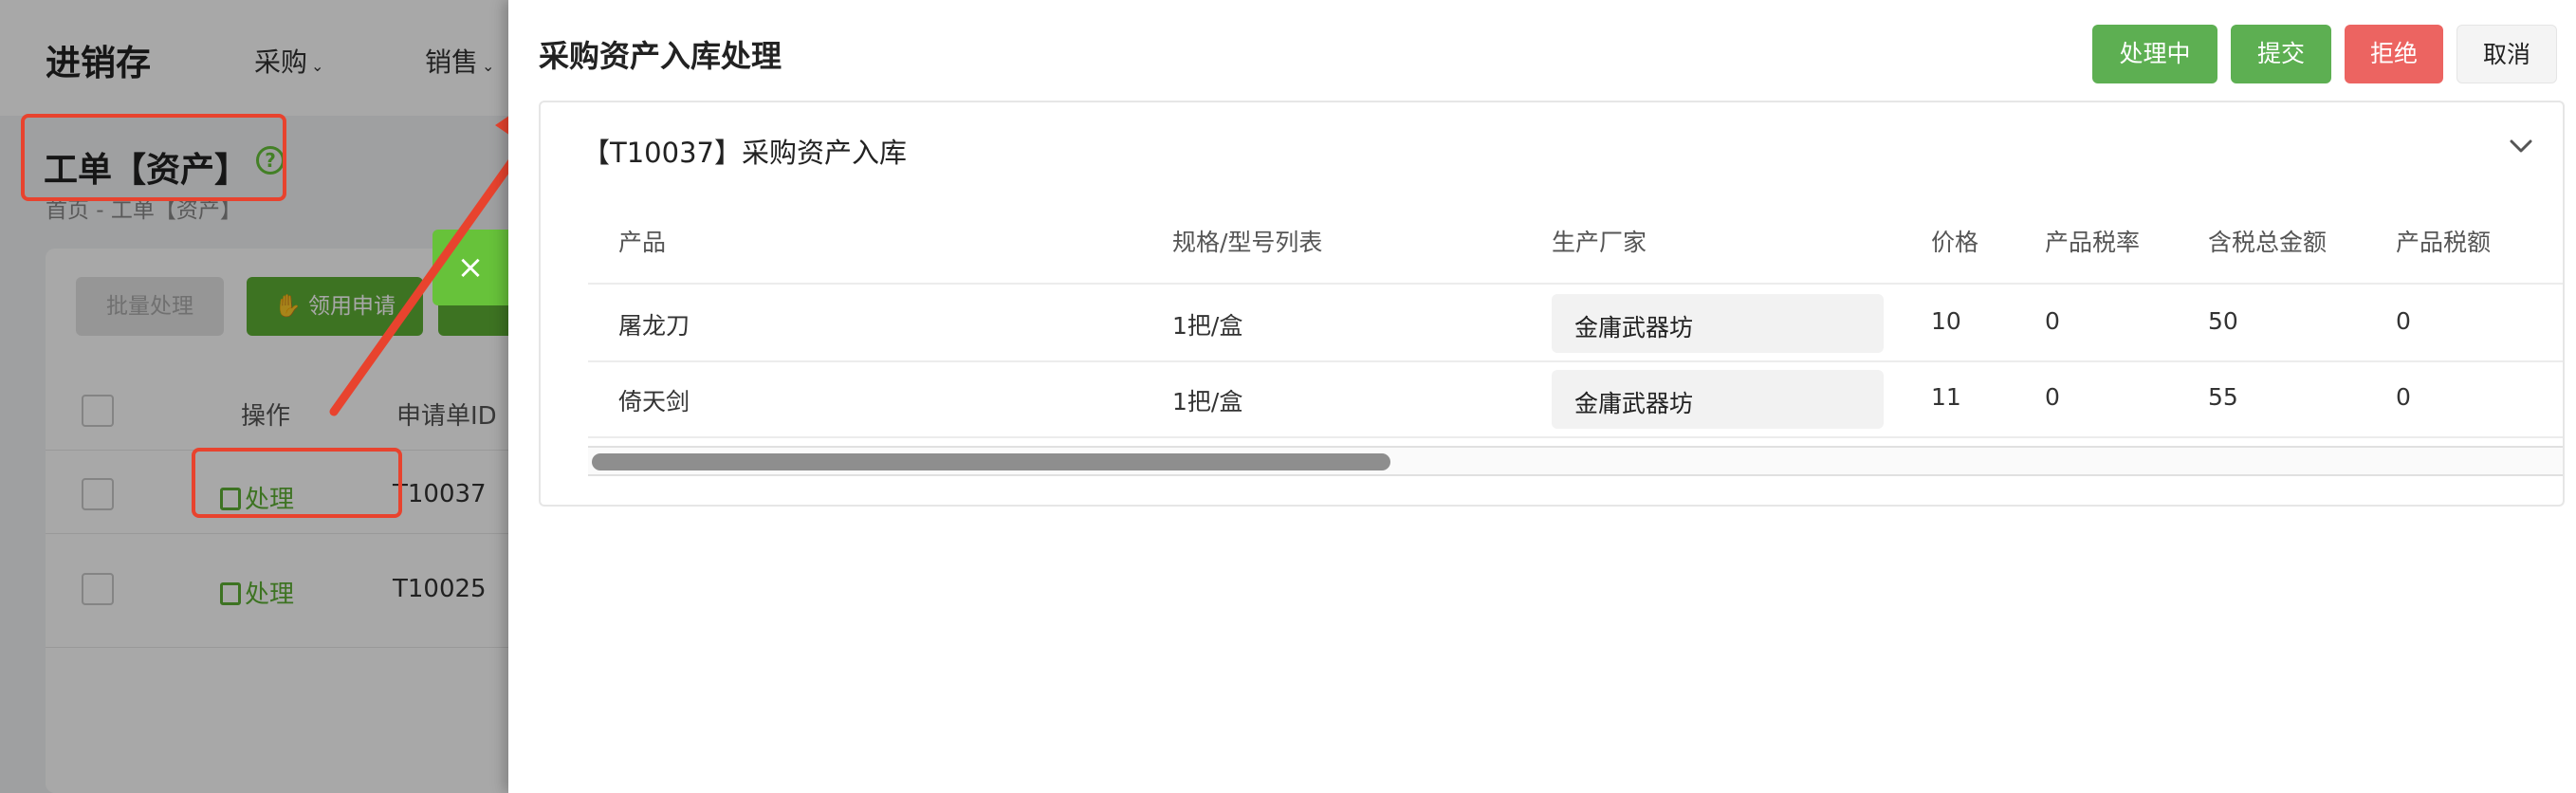 This screenshot has width=2576, height=793. What do you see at coordinates (1247, 242) in the screenshot?
I see `column-spec: 规格/型号列表` at bounding box center [1247, 242].